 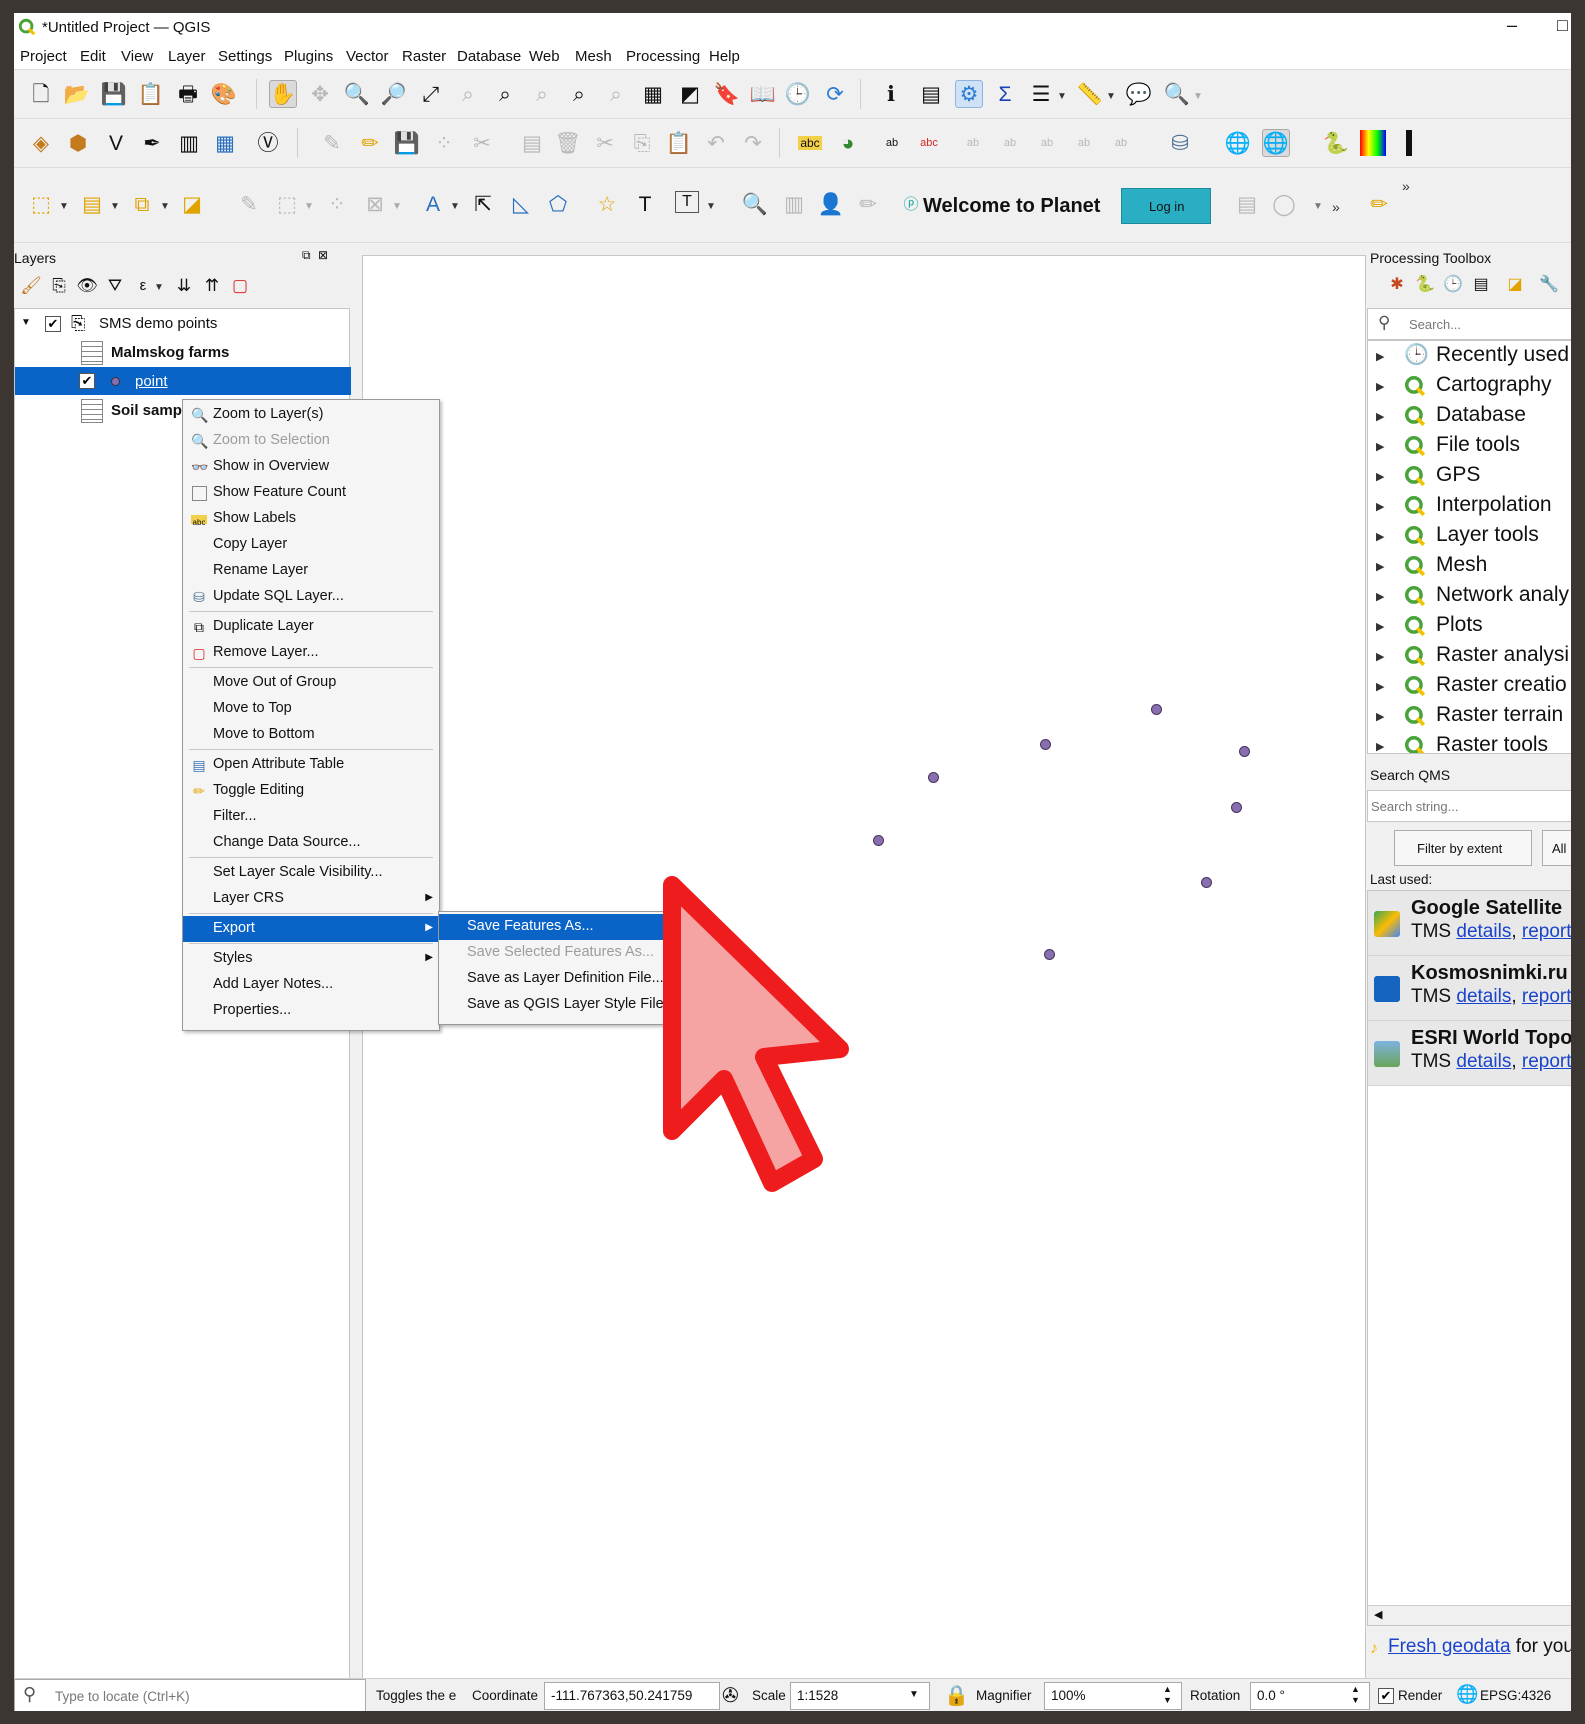 I want to click on paste-features-icon: 📋, so click(x=679, y=143).